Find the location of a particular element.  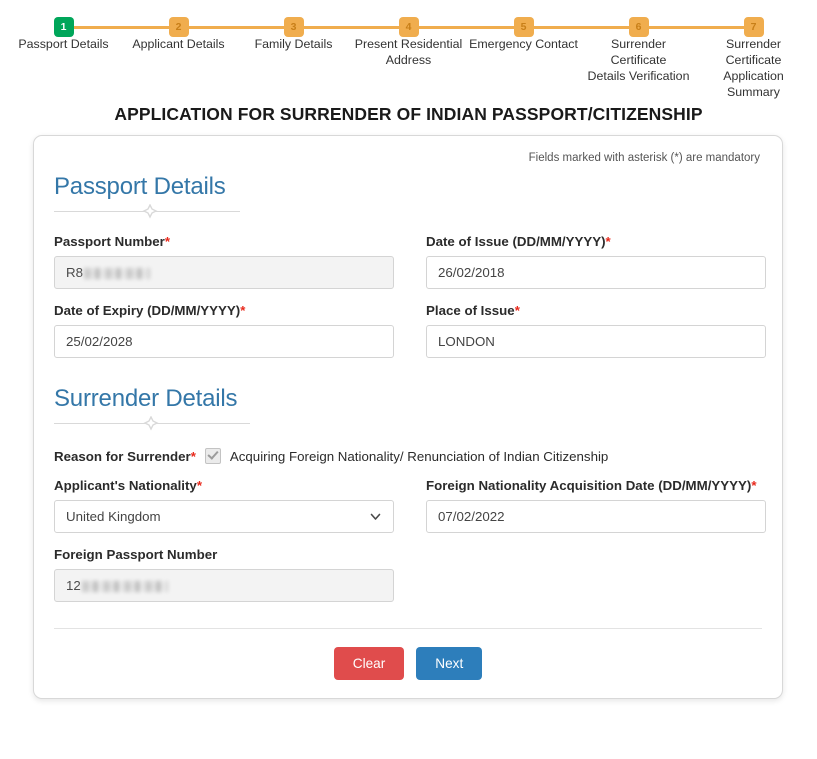

stepper-label: Applicant Details is located at coordinates (178, 44).